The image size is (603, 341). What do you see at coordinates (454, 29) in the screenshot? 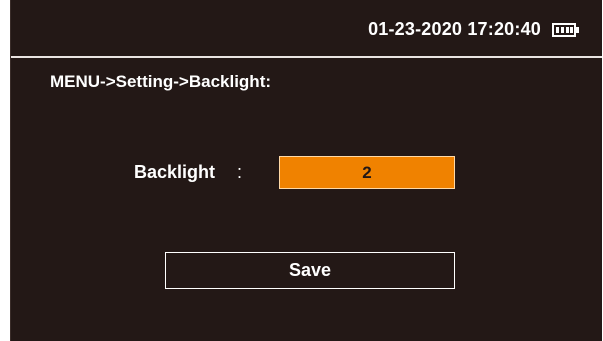
I see `datetime-display: 01-23-2020 17:20:40` at bounding box center [454, 29].